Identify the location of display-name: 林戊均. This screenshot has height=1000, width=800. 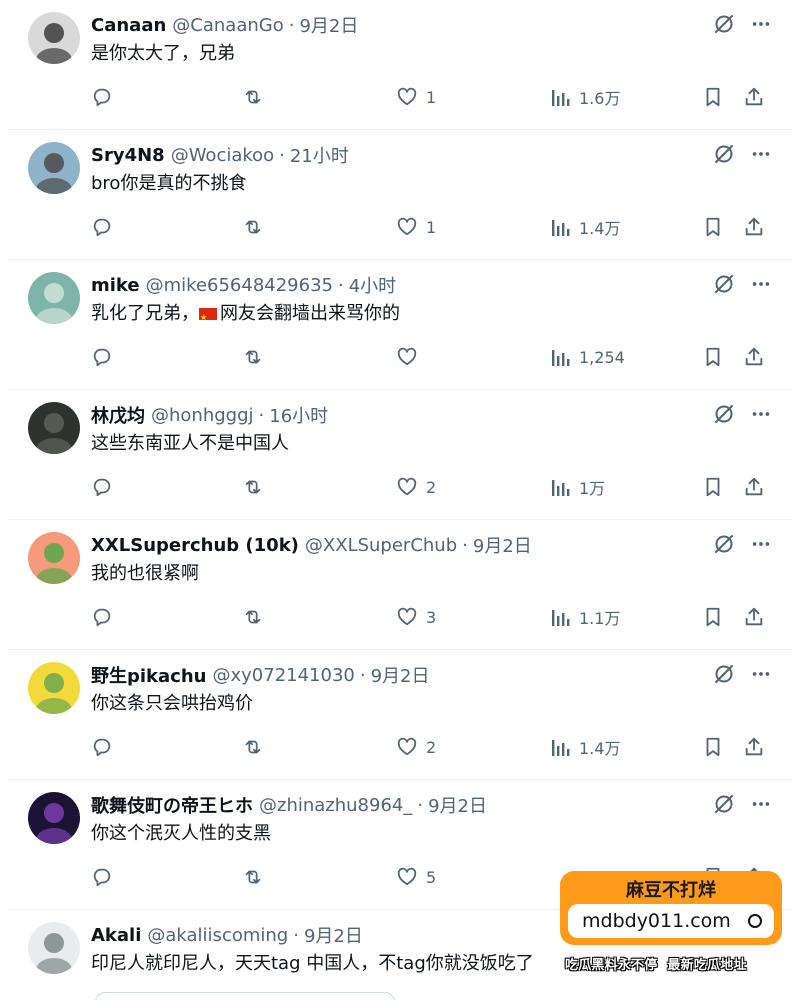
(118, 415).